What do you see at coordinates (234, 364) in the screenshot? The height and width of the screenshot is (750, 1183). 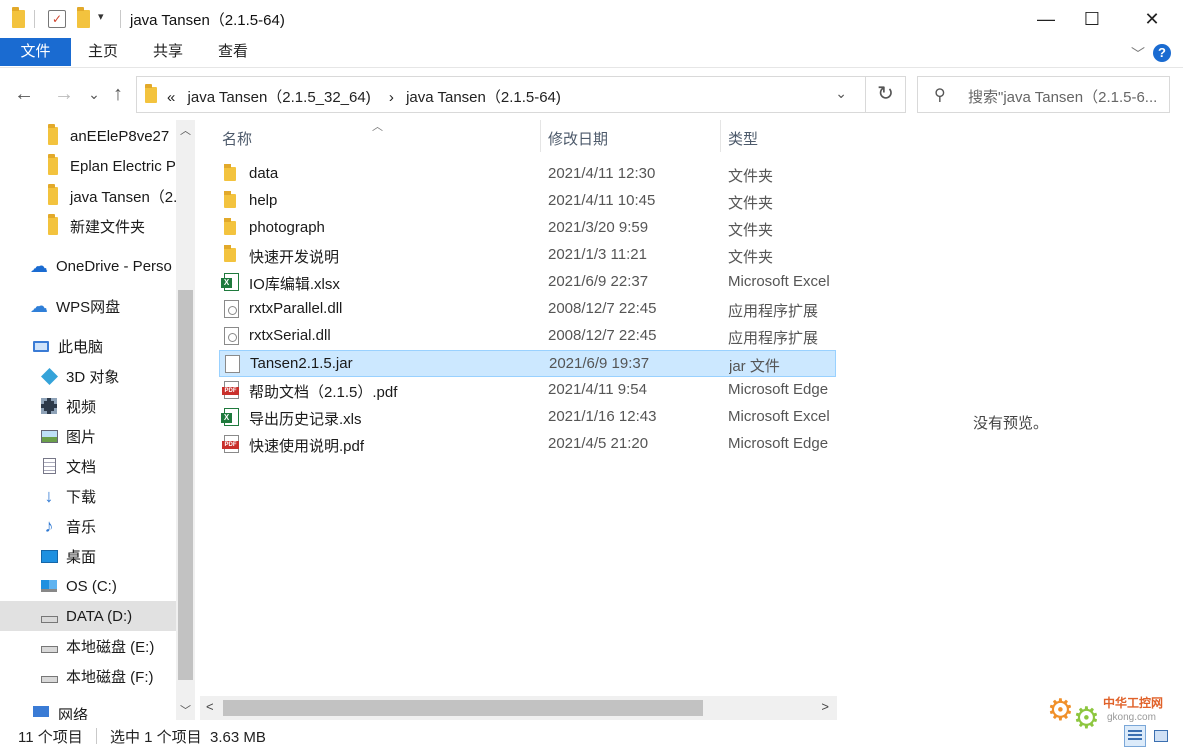 I see `file-icon` at bounding box center [234, 364].